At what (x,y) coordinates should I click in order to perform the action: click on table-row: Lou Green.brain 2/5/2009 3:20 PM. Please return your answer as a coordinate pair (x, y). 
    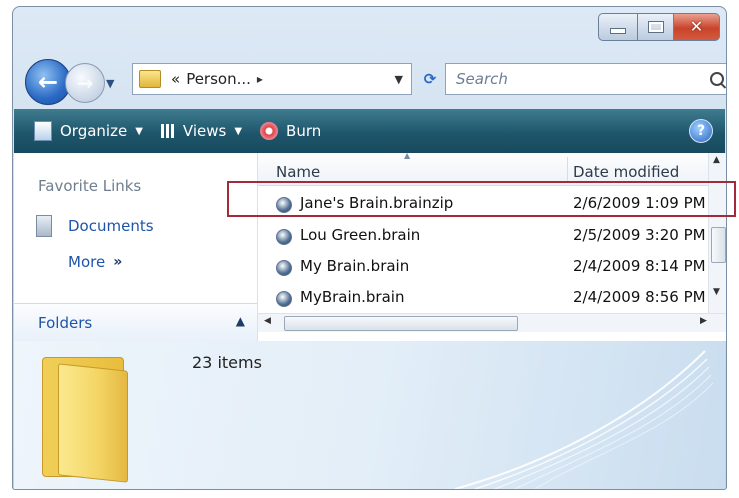
    Looking at the image, I should click on (483, 236).